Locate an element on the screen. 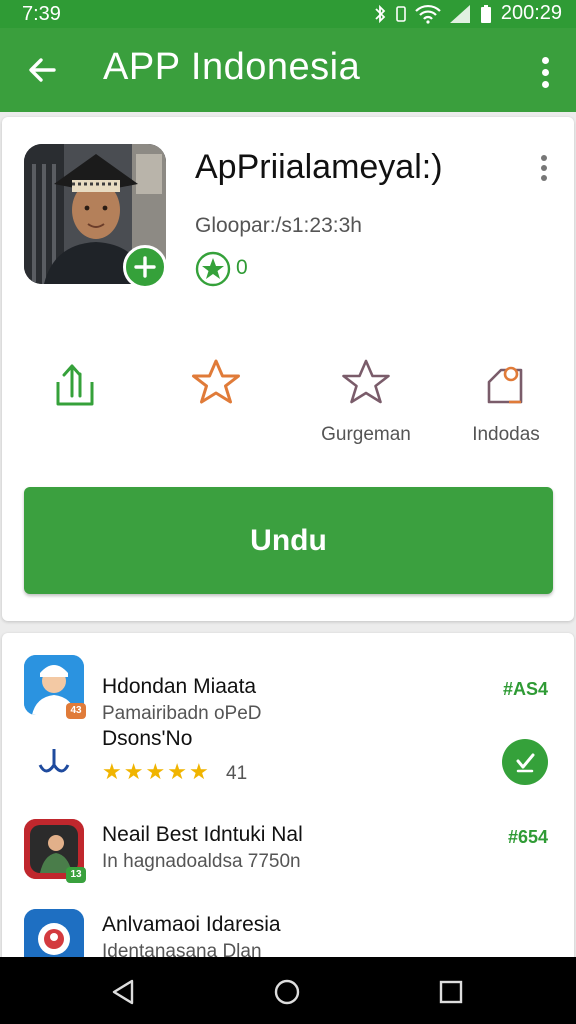 The height and width of the screenshot is (1024, 576). app-name: ApPriialameyal:) is located at coordinates (319, 167).